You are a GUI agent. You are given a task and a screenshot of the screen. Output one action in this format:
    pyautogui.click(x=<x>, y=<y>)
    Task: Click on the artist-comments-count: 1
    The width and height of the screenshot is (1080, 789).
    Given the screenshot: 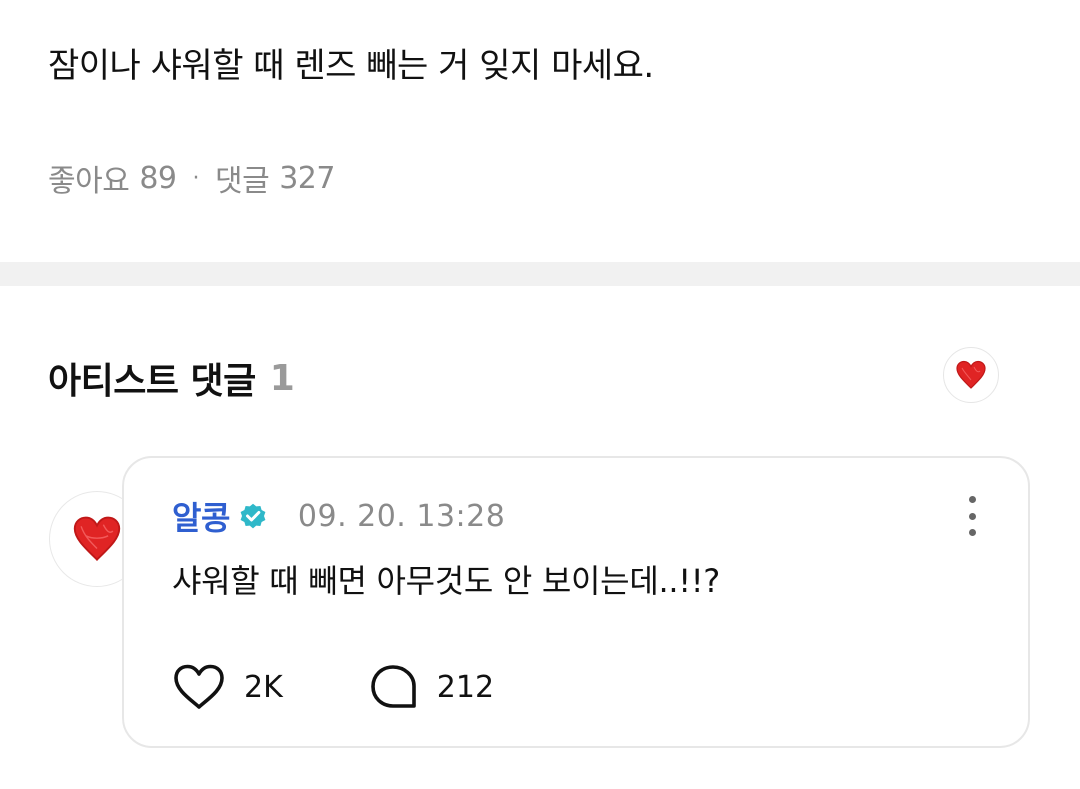 What is the action you would take?
    pyautogui.click(x=282, y=378)
    